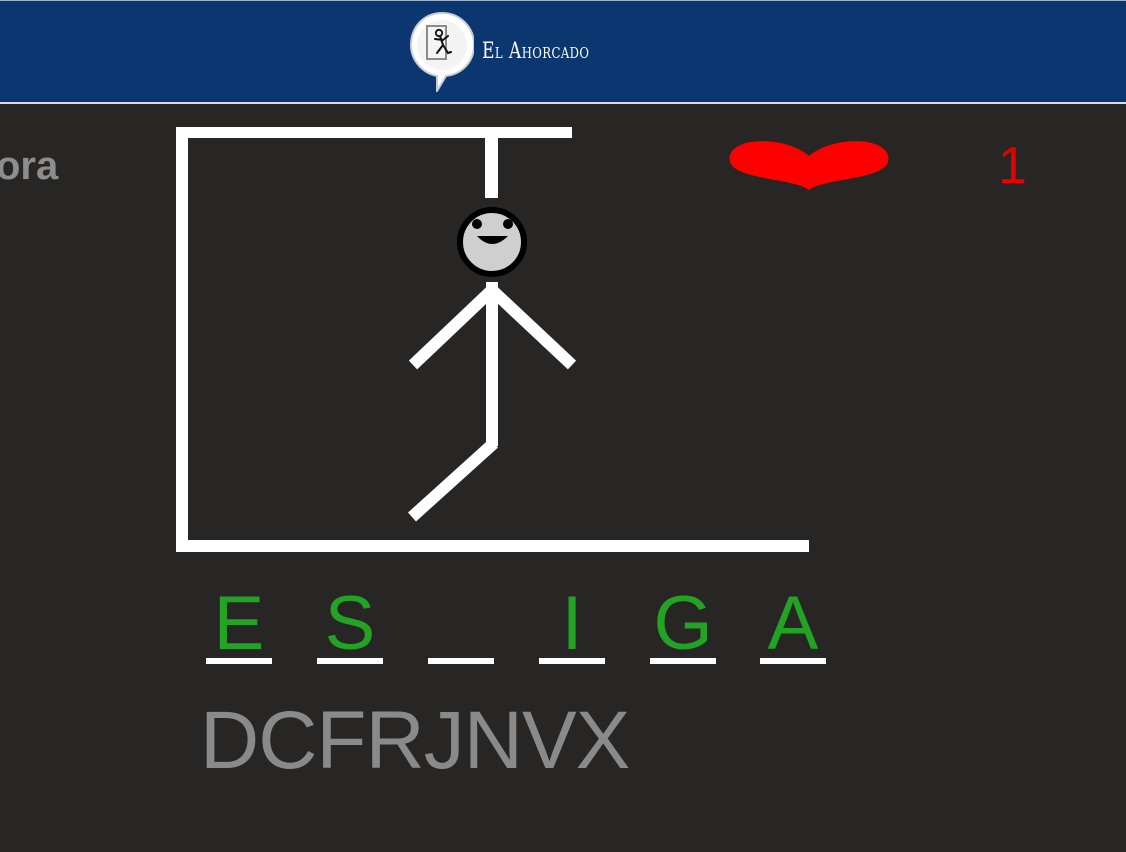  I want to click on letter-slot: G, so click(683, 626).